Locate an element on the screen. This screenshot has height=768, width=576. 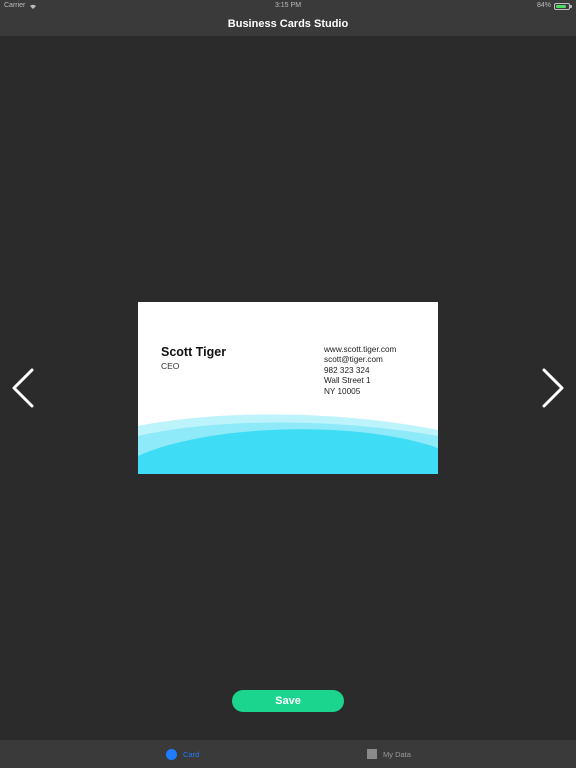
battery-icon is located at coordinates (563, 6).